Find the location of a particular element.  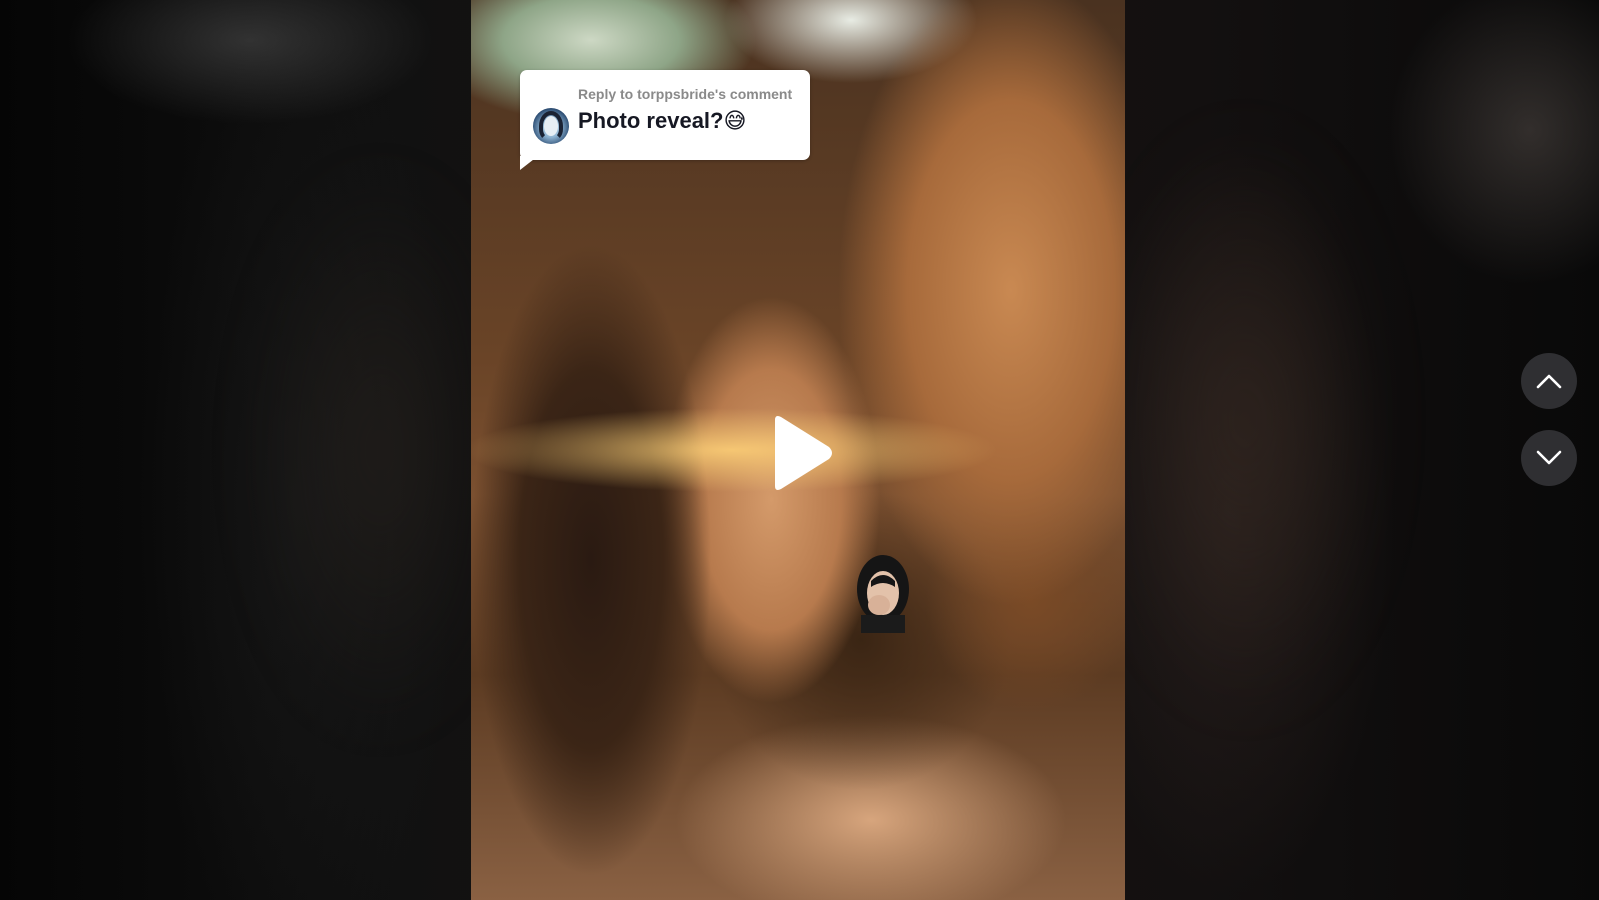

next-video-button is located at coordinates (1549, 458).